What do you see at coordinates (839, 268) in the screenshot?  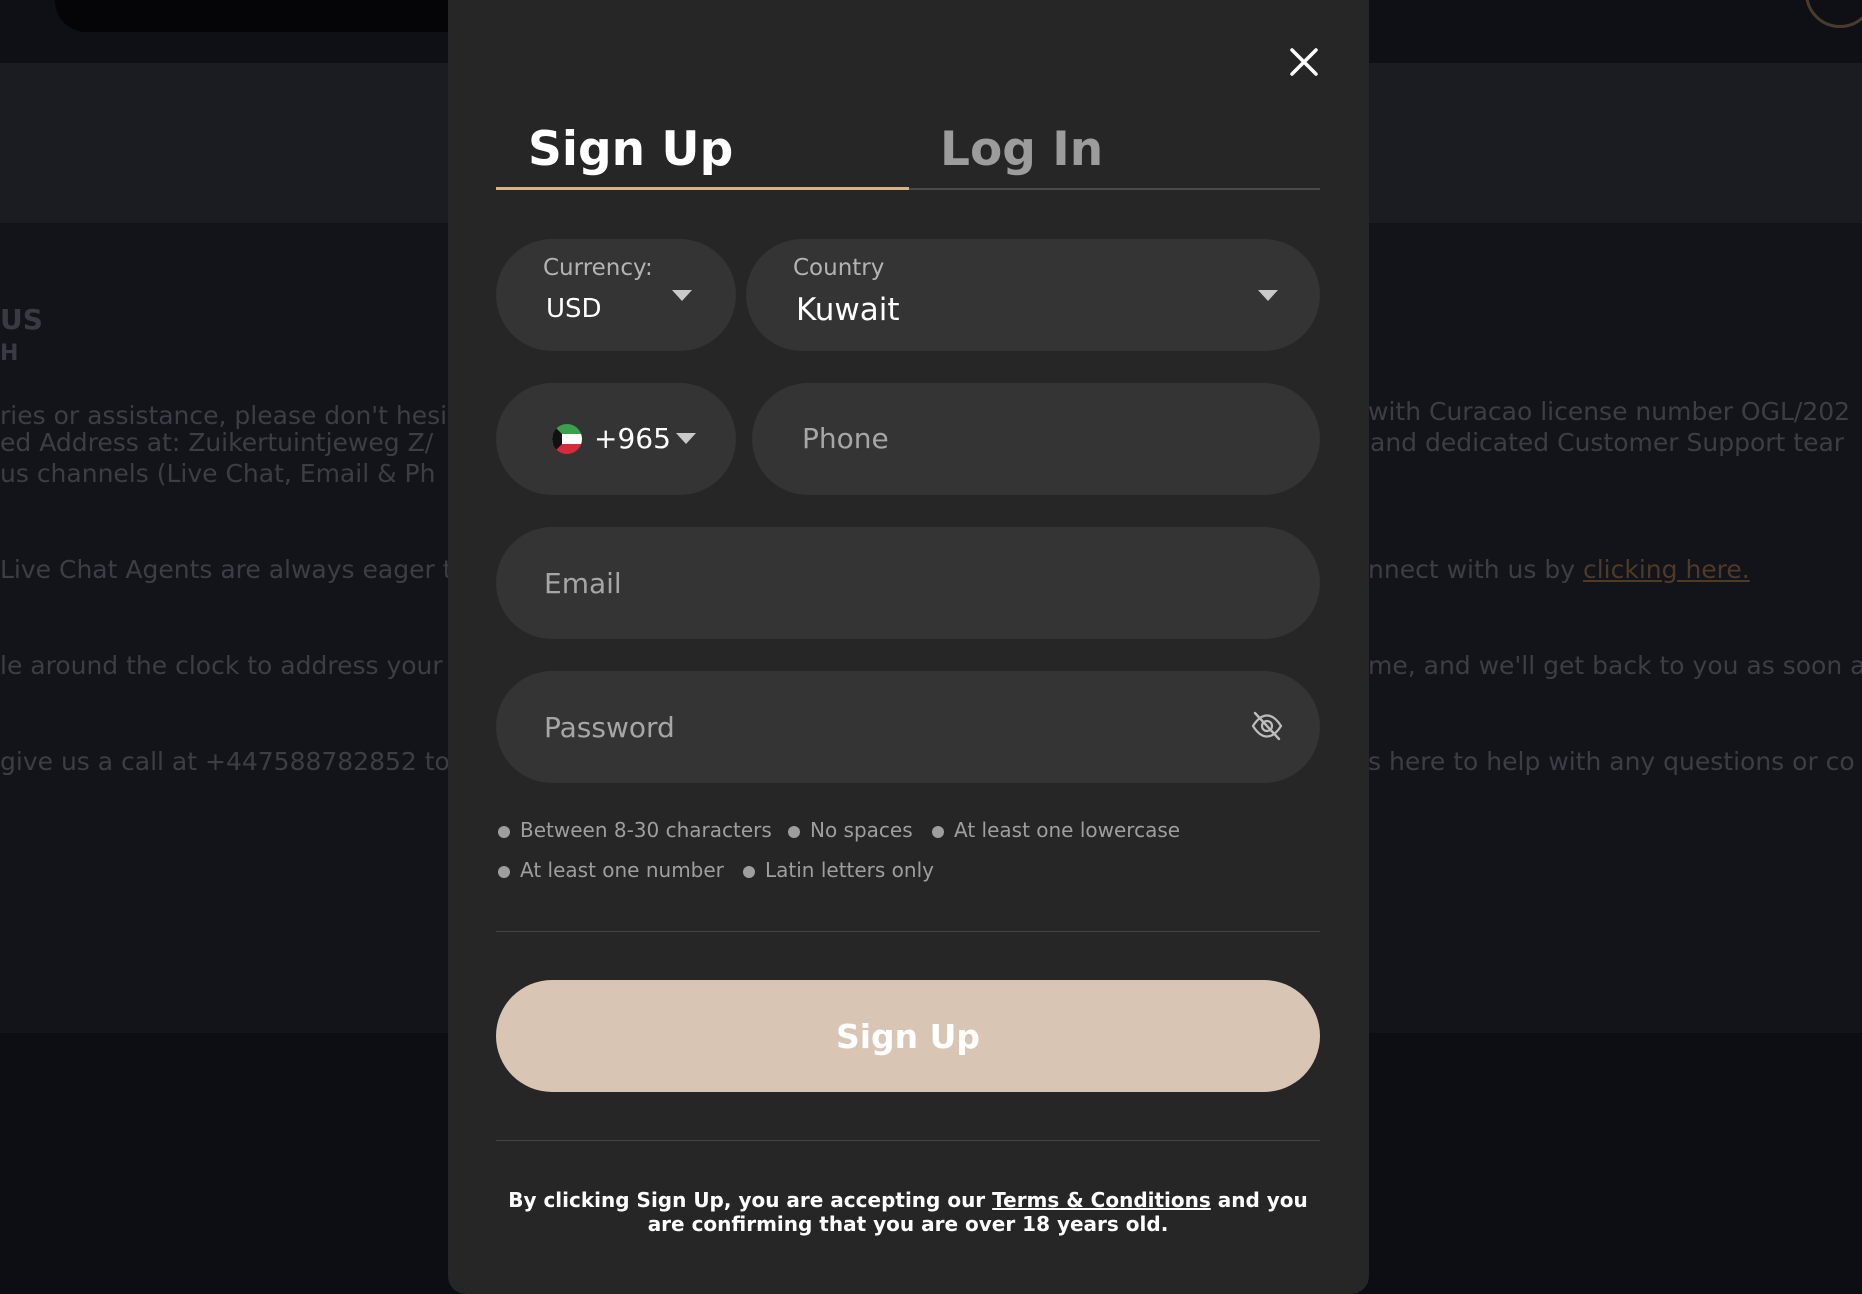 I see `country-label: Country` at bounding box center [839, 268].